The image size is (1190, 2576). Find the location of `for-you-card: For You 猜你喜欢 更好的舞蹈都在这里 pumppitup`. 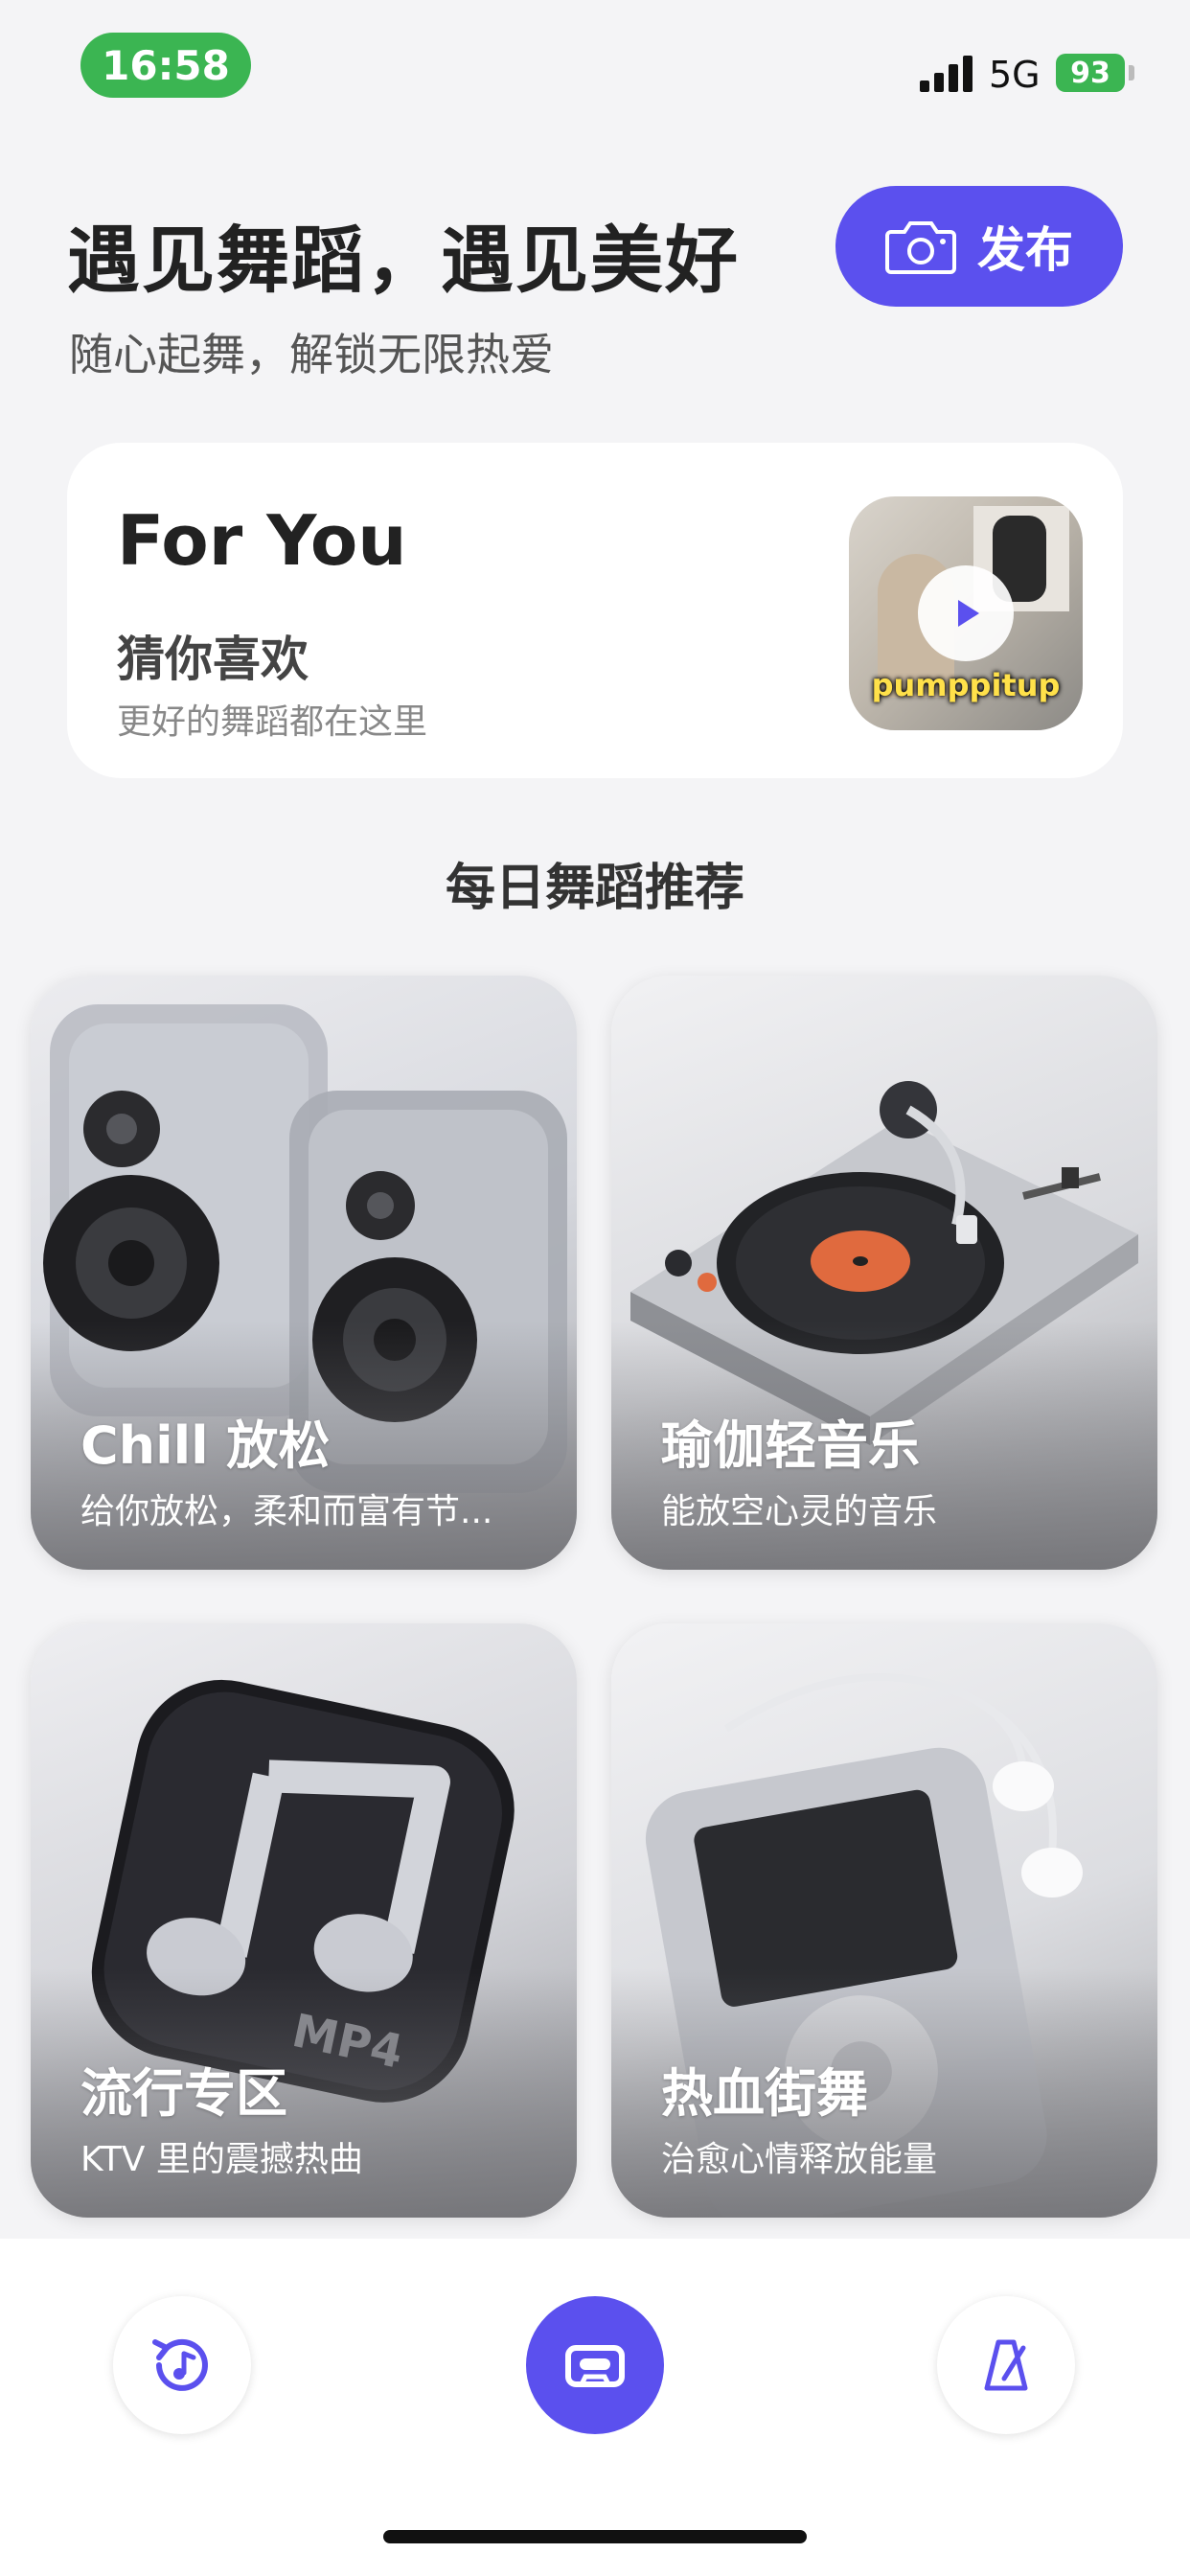

for-you-card: For You 猜你喜欢 更好的舞蹈都在这里 pumppitup is located at coordinates (595, 610).